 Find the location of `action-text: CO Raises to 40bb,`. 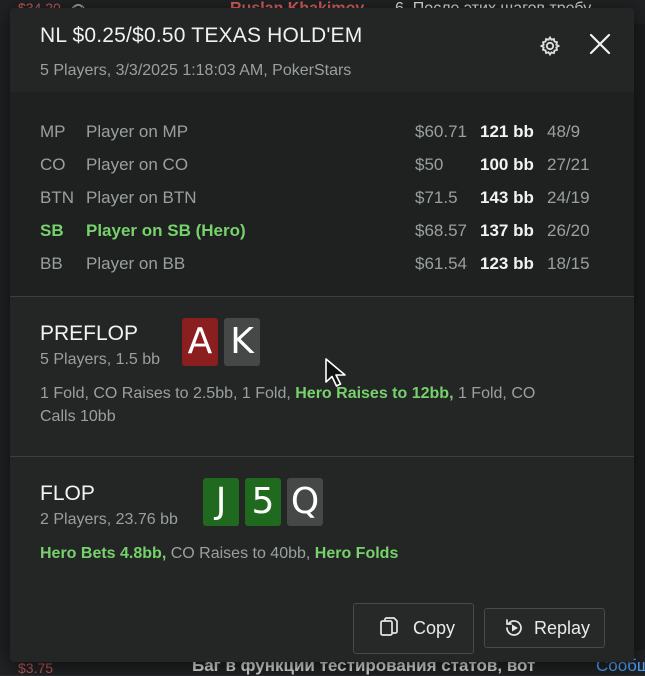

action-text: CO Raises to 40bb, is located at coordinates (240, 553).